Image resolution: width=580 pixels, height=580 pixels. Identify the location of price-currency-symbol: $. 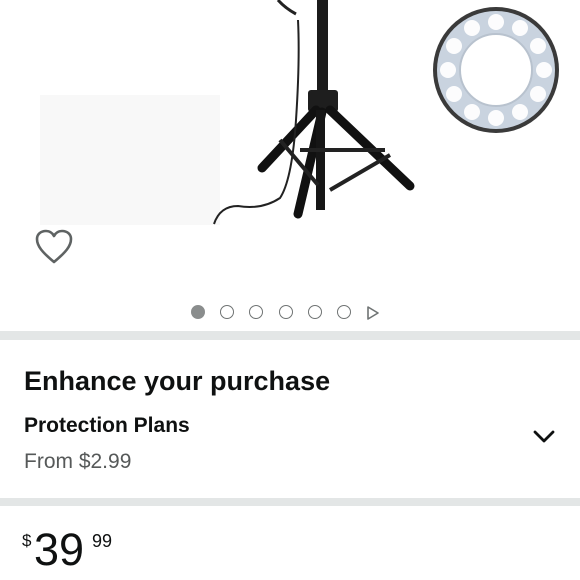
(27, 540).